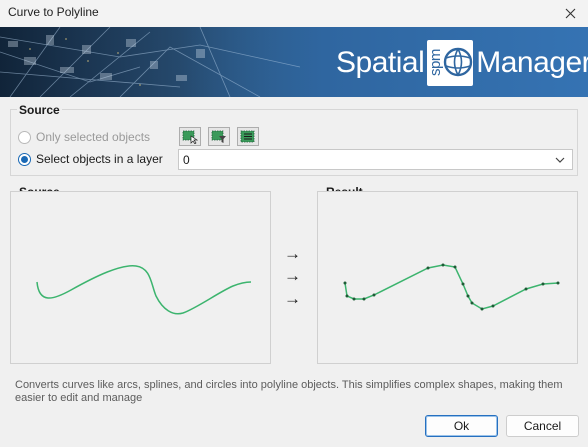 The image size is (588, 447). Describe the element at coordinates (451, 287) in the screenshot. I see `result-polyline-image` at that location.